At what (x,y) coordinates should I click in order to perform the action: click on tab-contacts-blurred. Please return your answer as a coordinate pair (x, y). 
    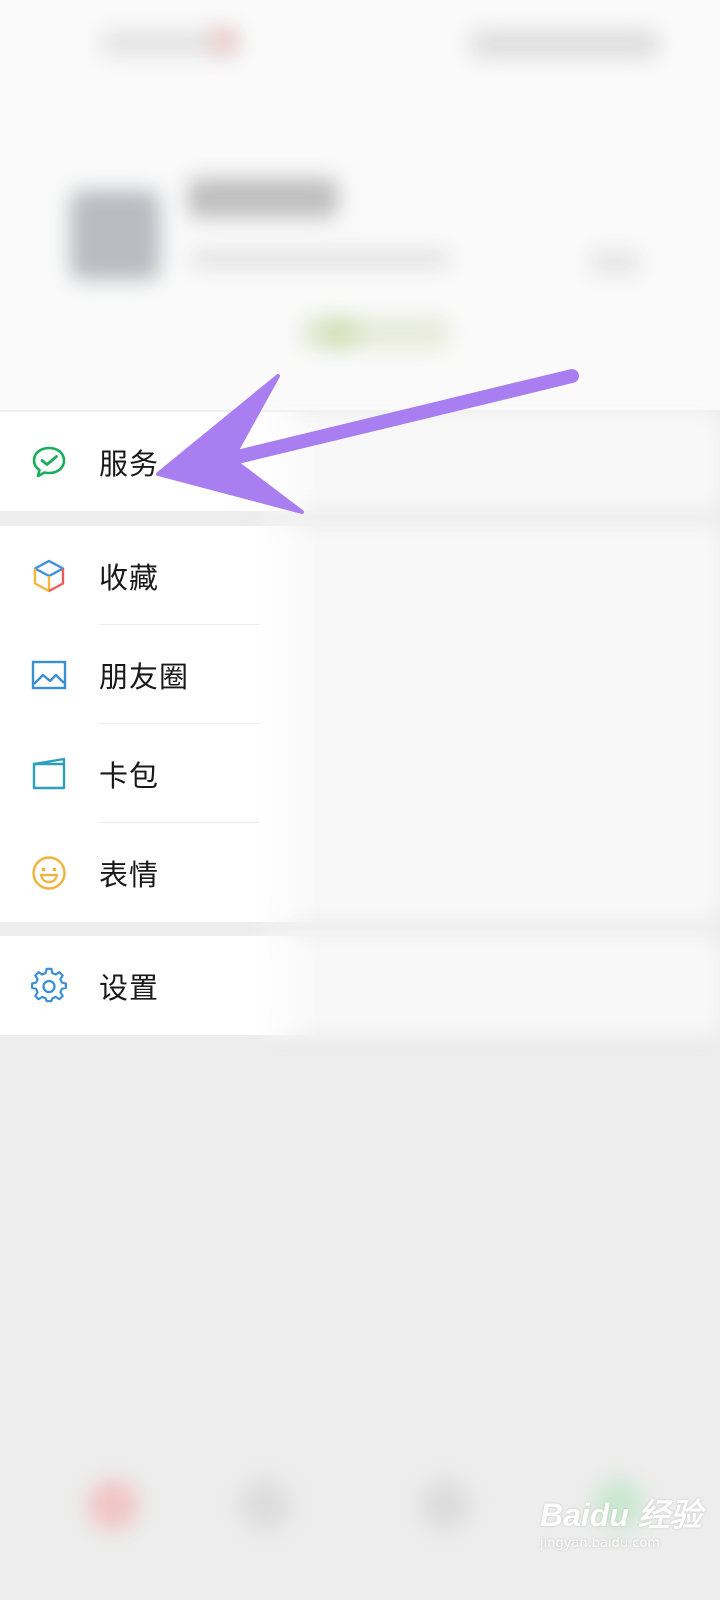
    Looking at the image, I should click on (265, 1505).